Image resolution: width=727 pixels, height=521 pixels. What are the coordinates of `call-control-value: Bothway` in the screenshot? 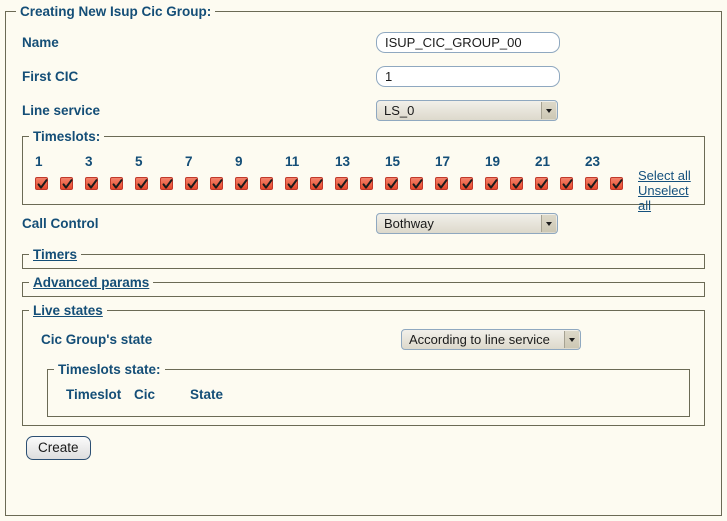 It's located at (409, 223).